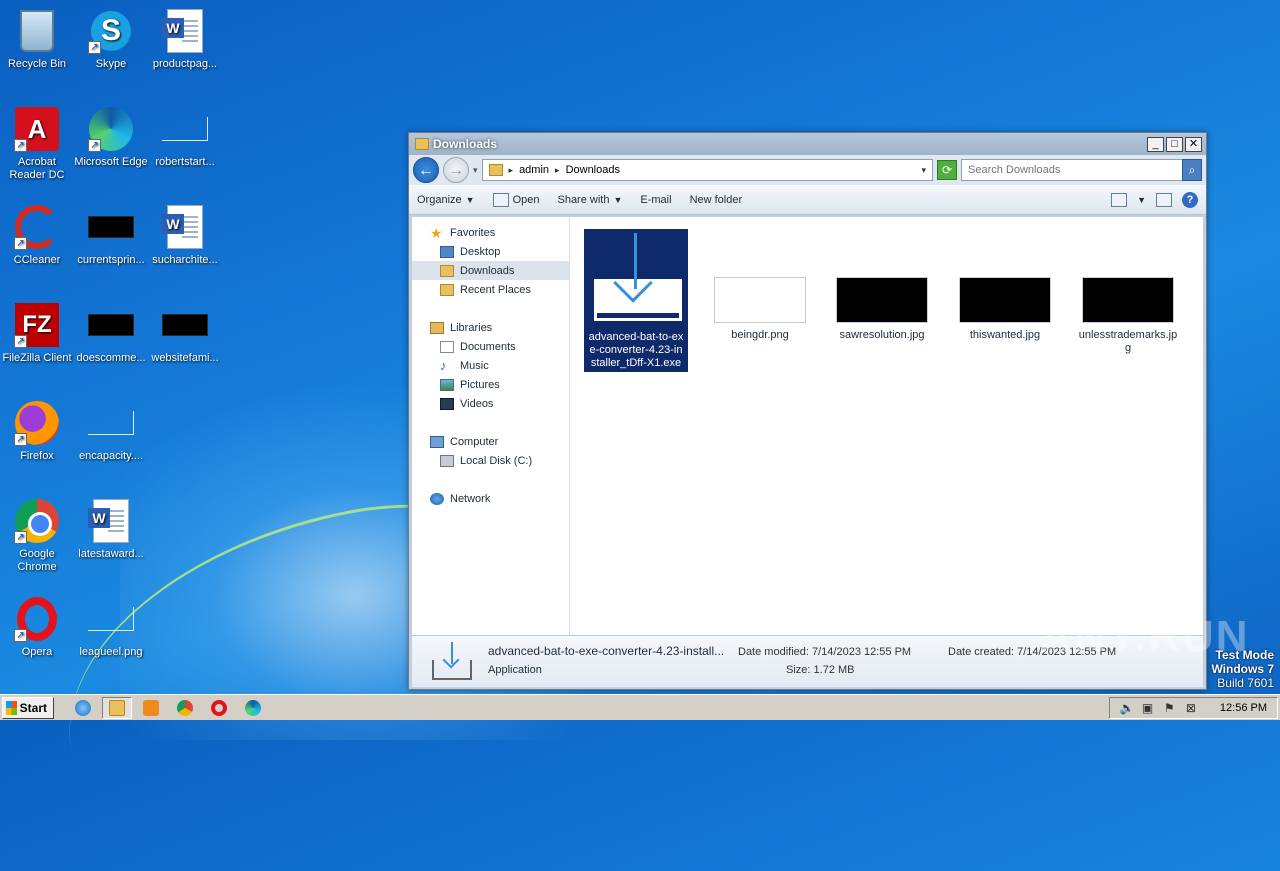 The image size is (1280, 871). Describe the element at coordinates (923, 170) in the screenshot. I see `address-dropdown-icon: ▾` at that location.